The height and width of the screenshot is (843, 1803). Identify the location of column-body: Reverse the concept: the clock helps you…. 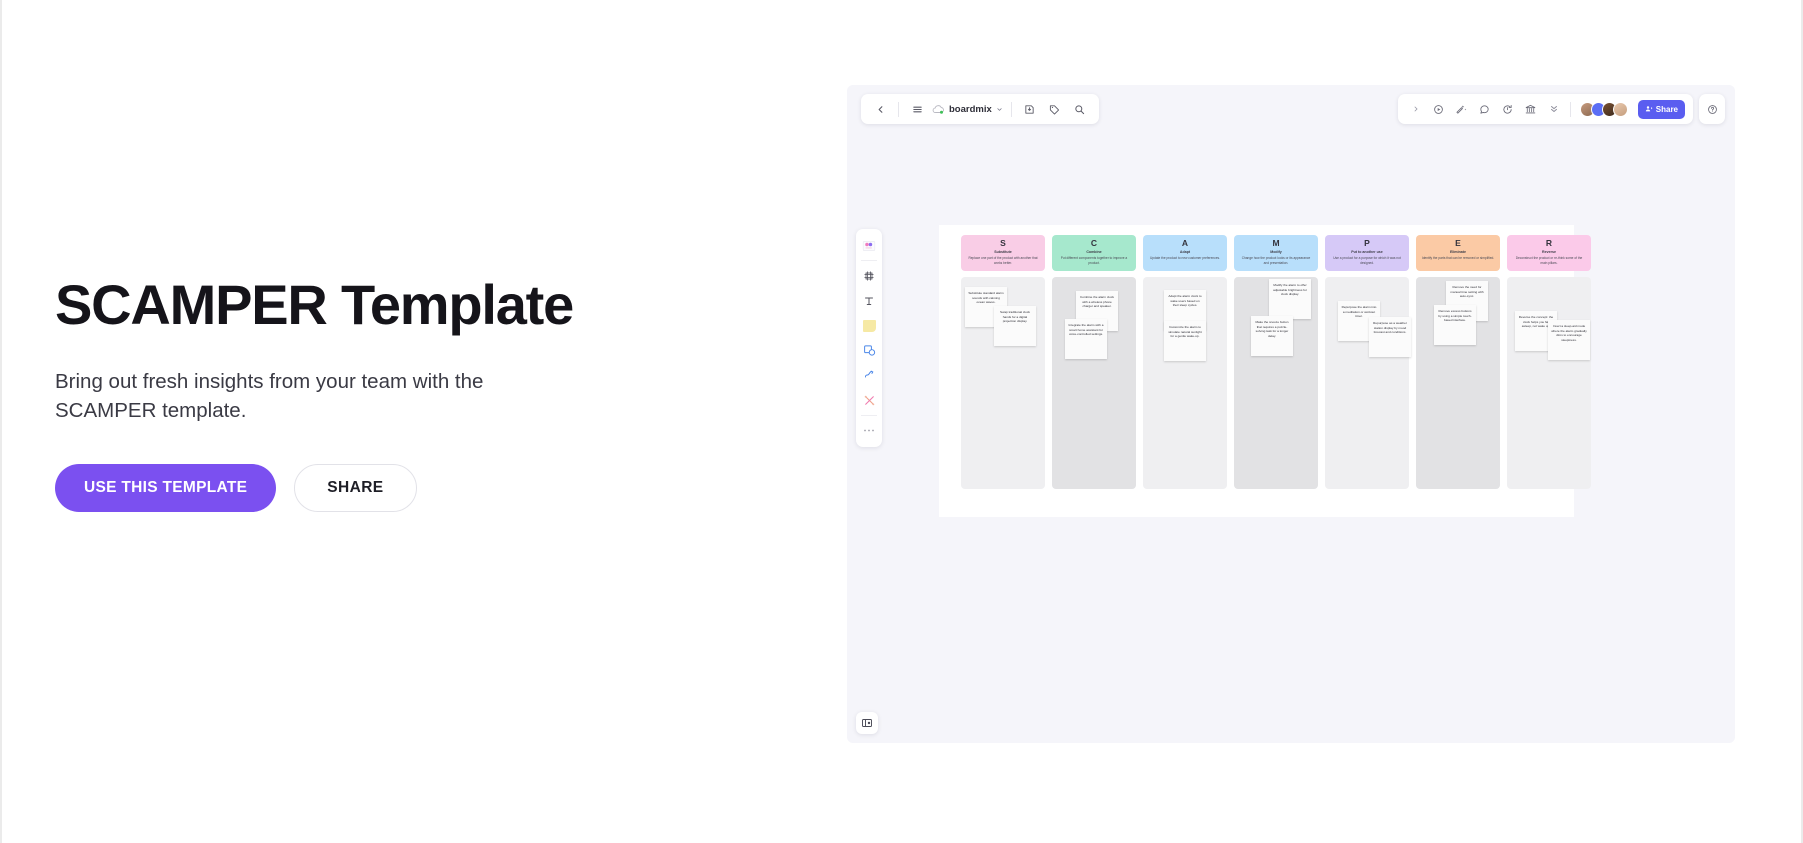
(1549, 383).